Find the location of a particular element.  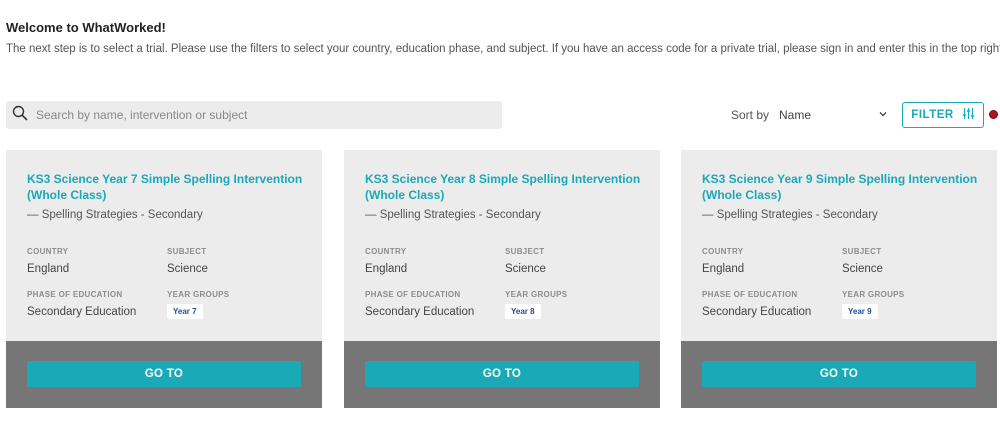

page-title: Welcome to WhatWorked! is located at coordinates (86, 27).